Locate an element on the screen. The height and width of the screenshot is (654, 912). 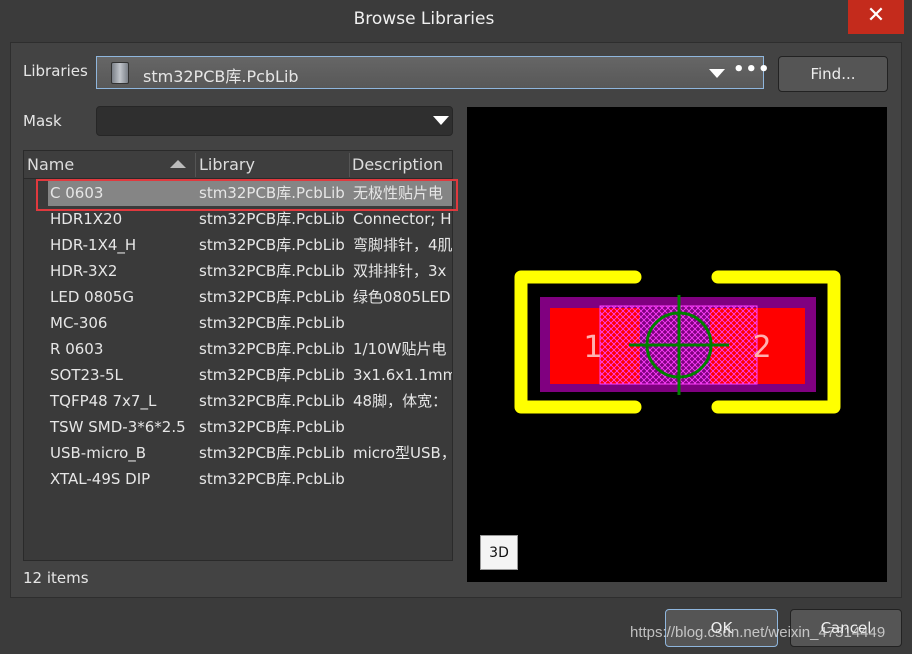
item-description: 绿色0805LED is located at coordinates (402, 297).